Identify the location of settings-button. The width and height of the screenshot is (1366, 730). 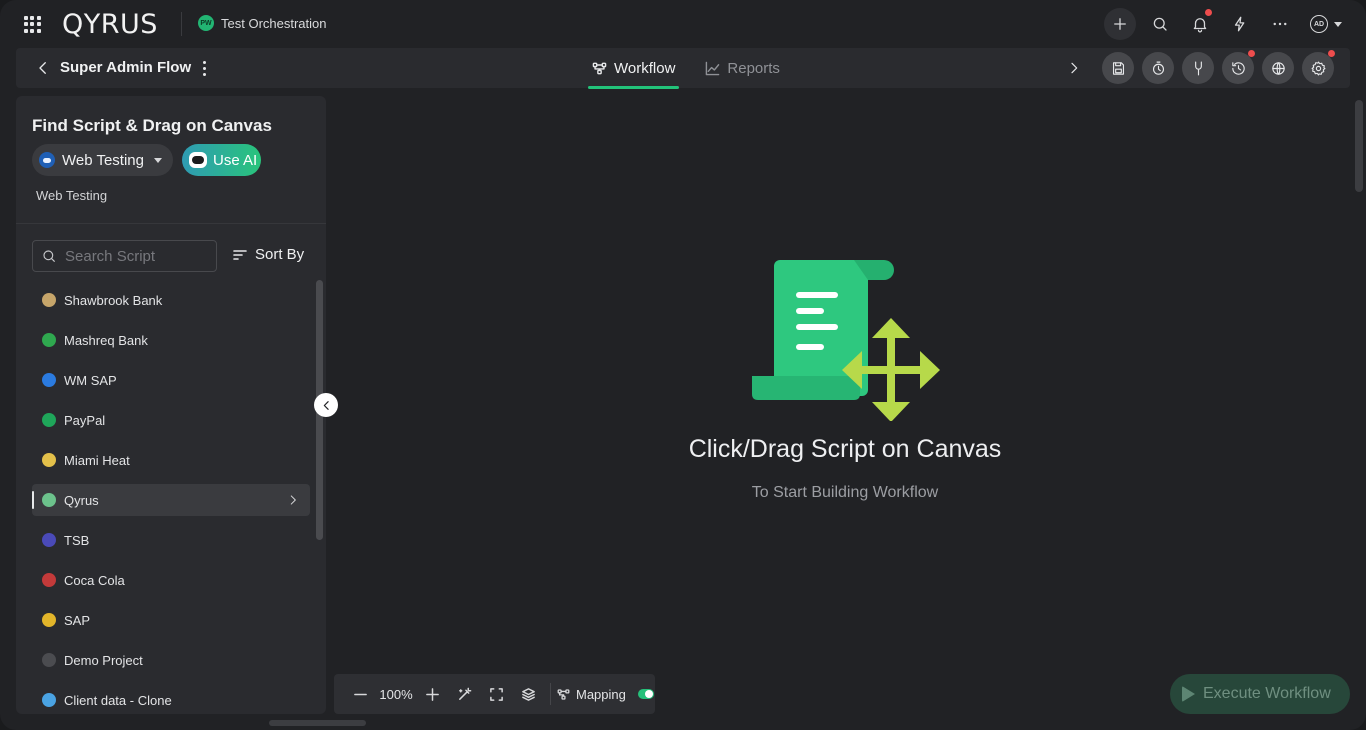
(1318, 67).